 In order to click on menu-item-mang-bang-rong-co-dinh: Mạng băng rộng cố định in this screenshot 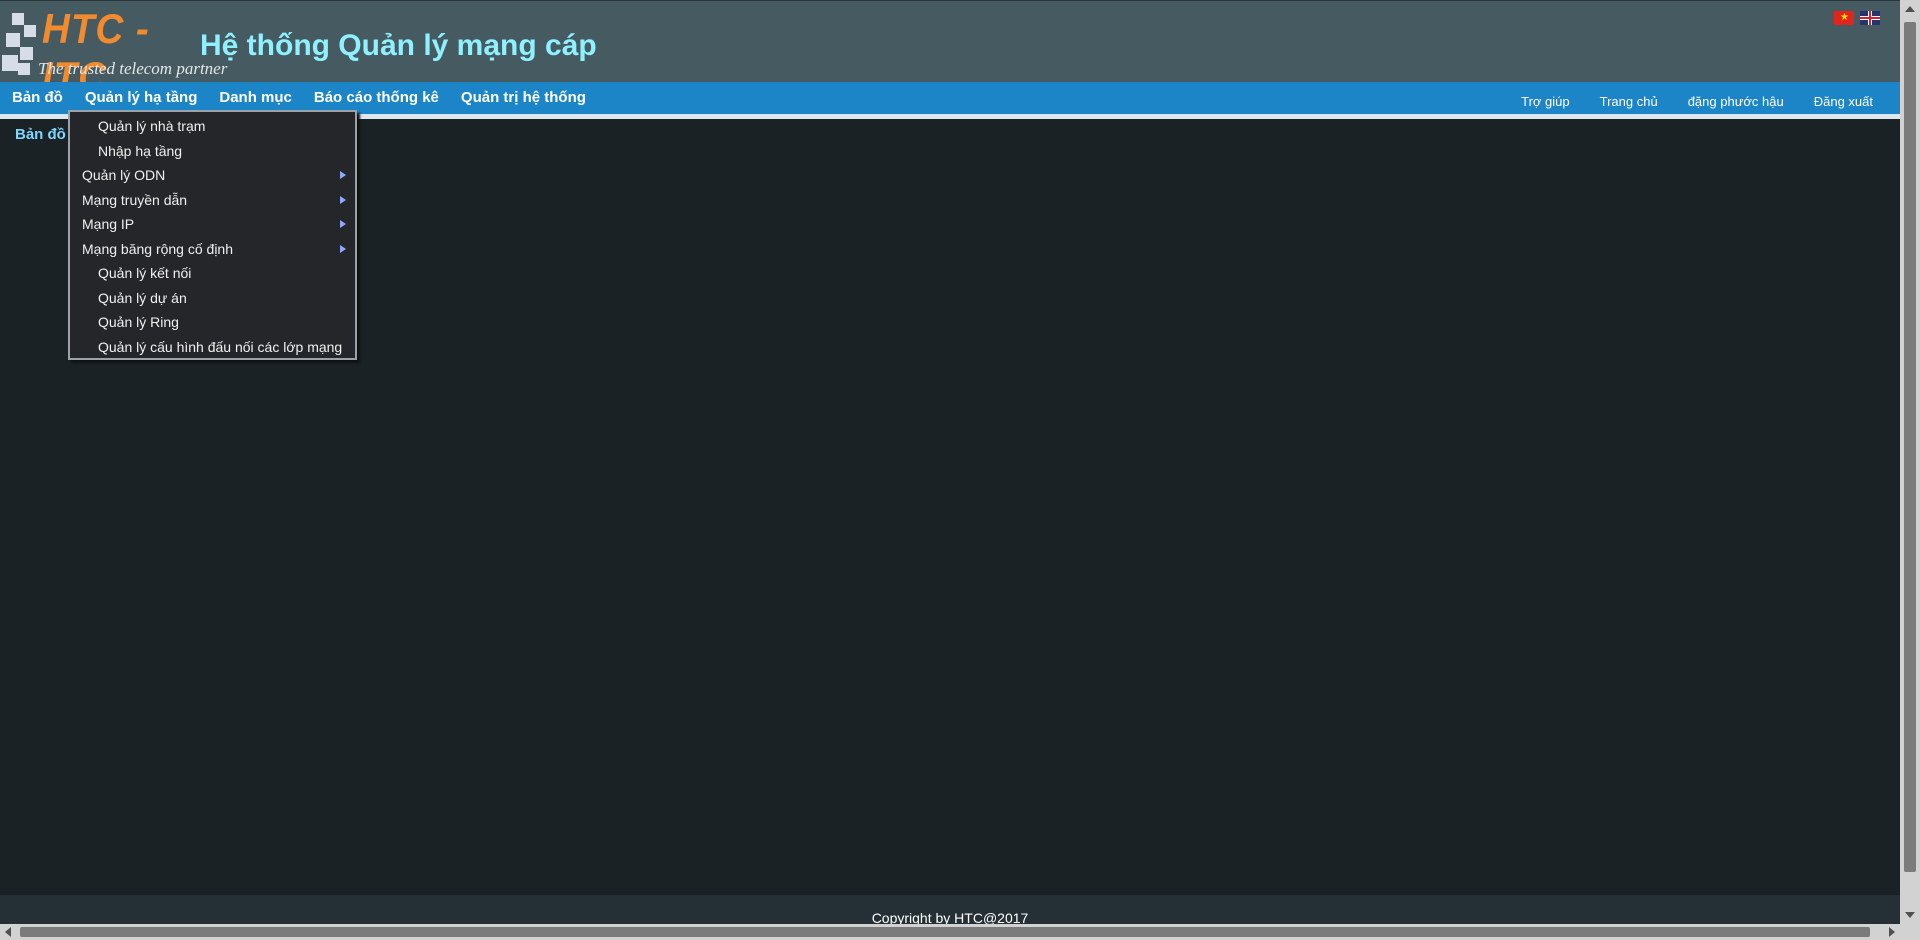, I will do `click(212, 249)`.